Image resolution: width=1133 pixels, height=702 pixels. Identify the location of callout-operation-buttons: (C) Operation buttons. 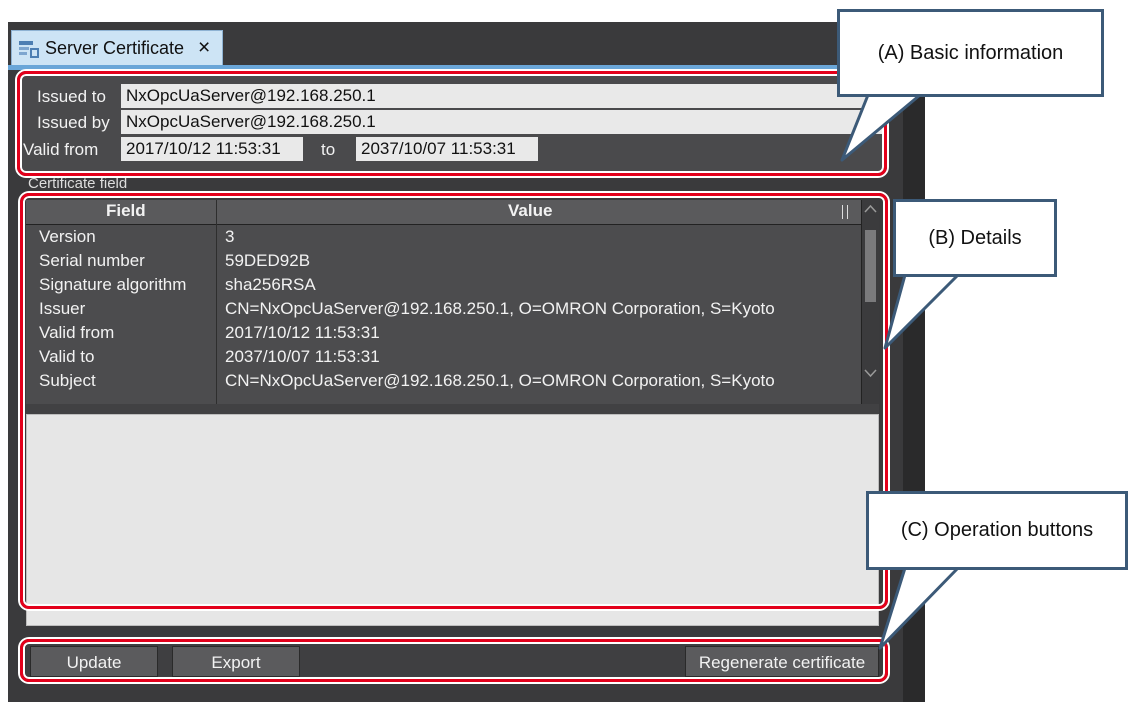
(997, 530).